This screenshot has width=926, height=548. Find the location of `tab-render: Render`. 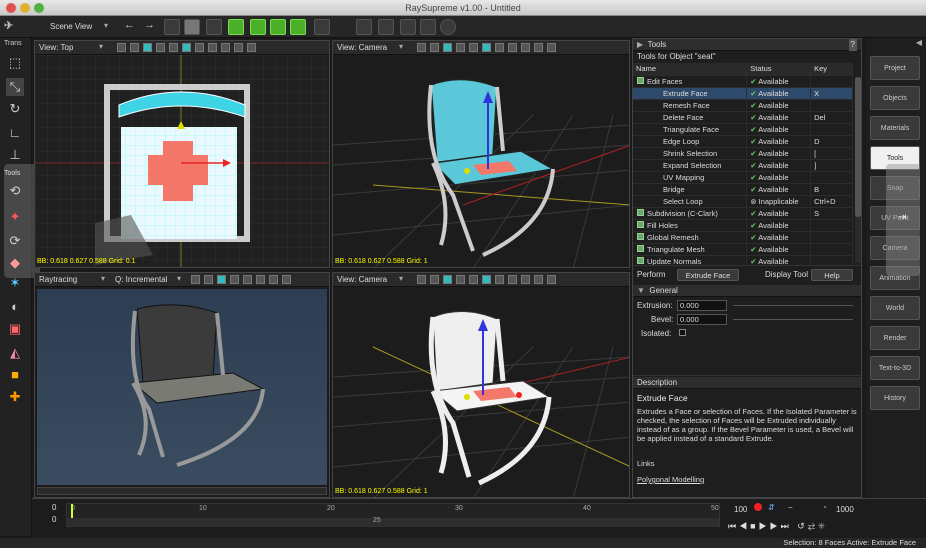

tab-render: Render is located at coordinates (895, 338).